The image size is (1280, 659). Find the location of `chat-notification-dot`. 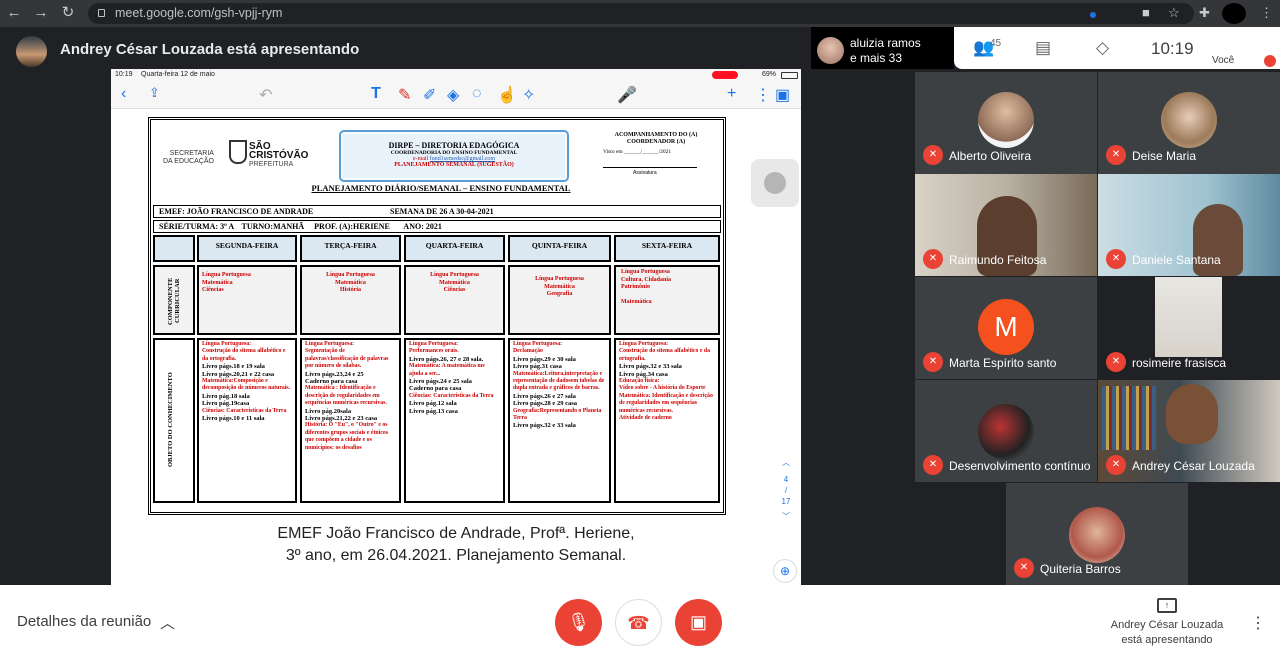

chat-notification-dot is located at coordinates (1093, 15).